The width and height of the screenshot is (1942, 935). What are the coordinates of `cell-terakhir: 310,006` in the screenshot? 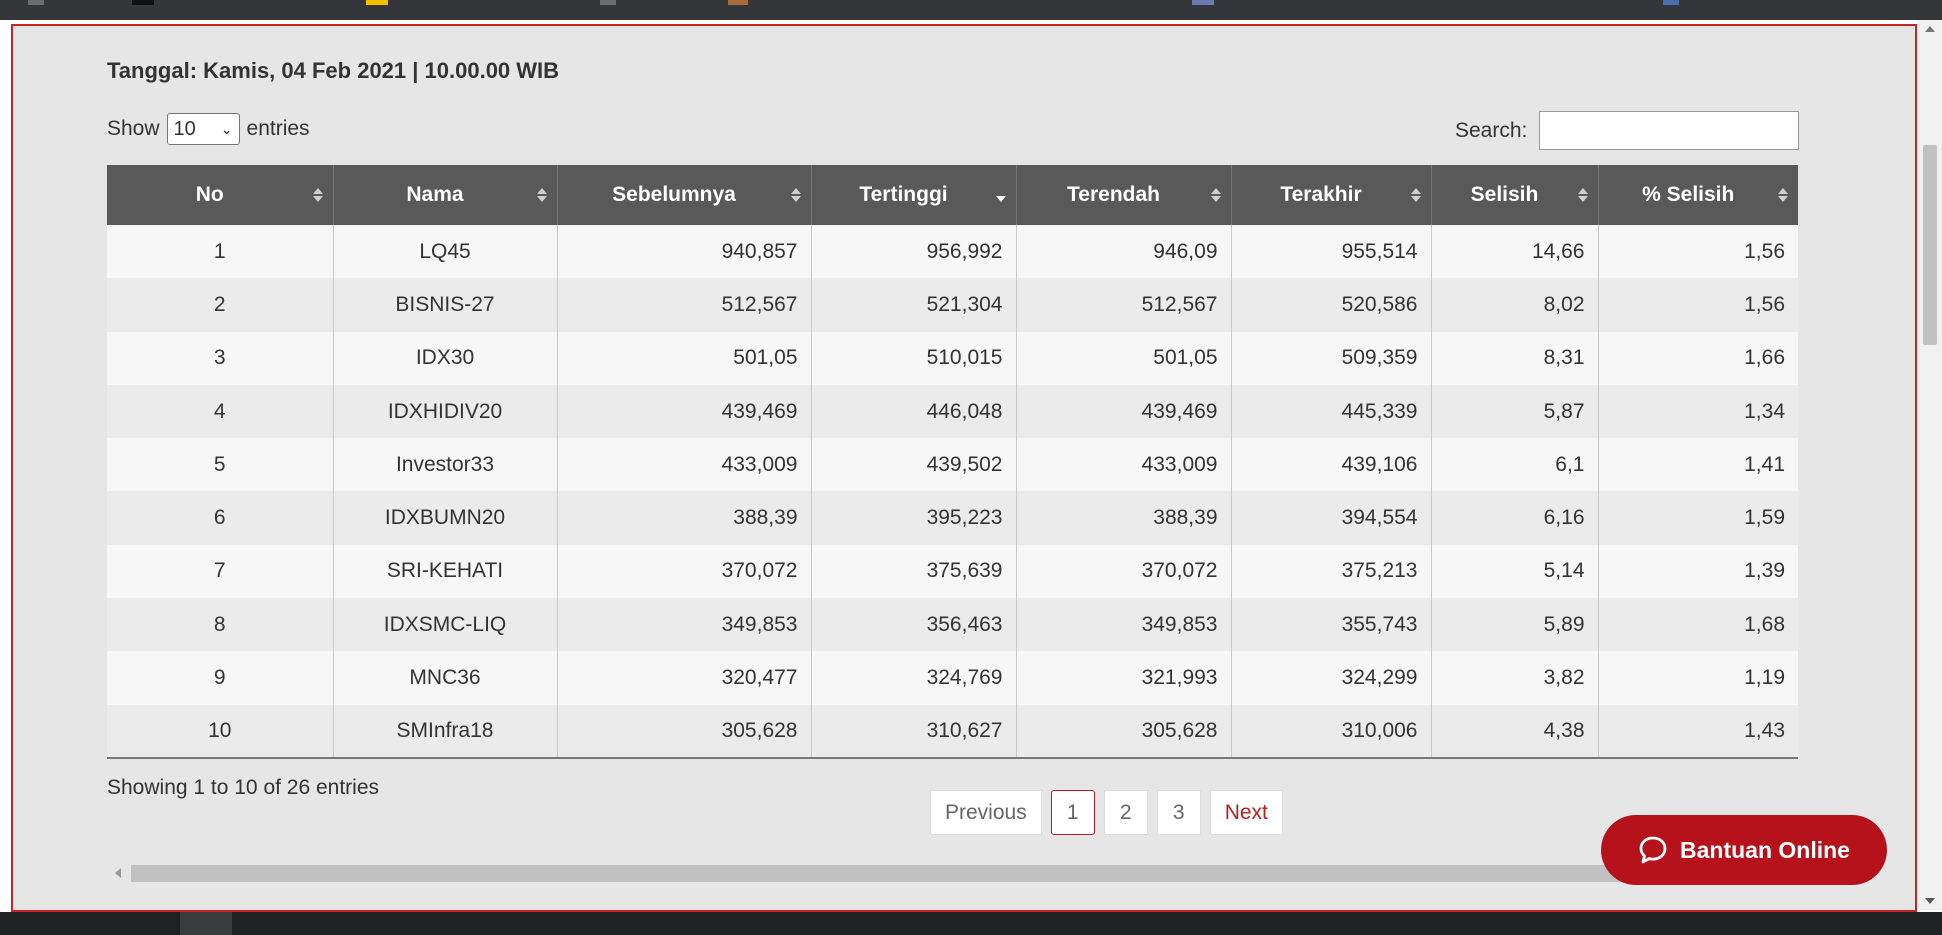 It's located at (1331, 731).